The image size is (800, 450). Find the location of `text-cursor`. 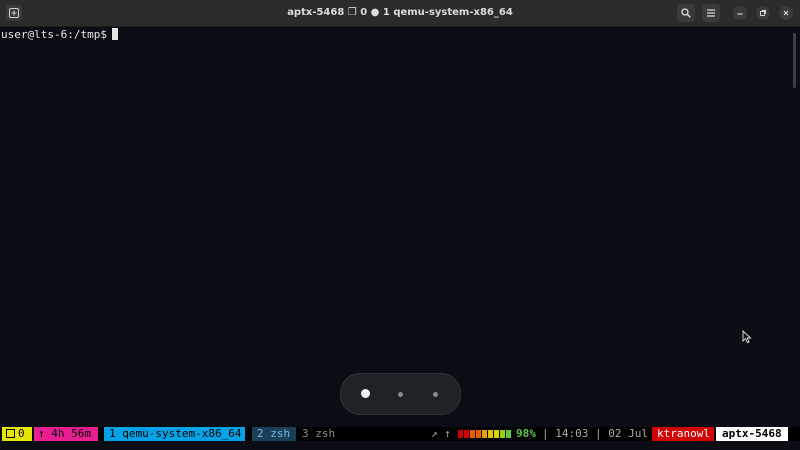

text-cursor is located at coordinates (114, 34).